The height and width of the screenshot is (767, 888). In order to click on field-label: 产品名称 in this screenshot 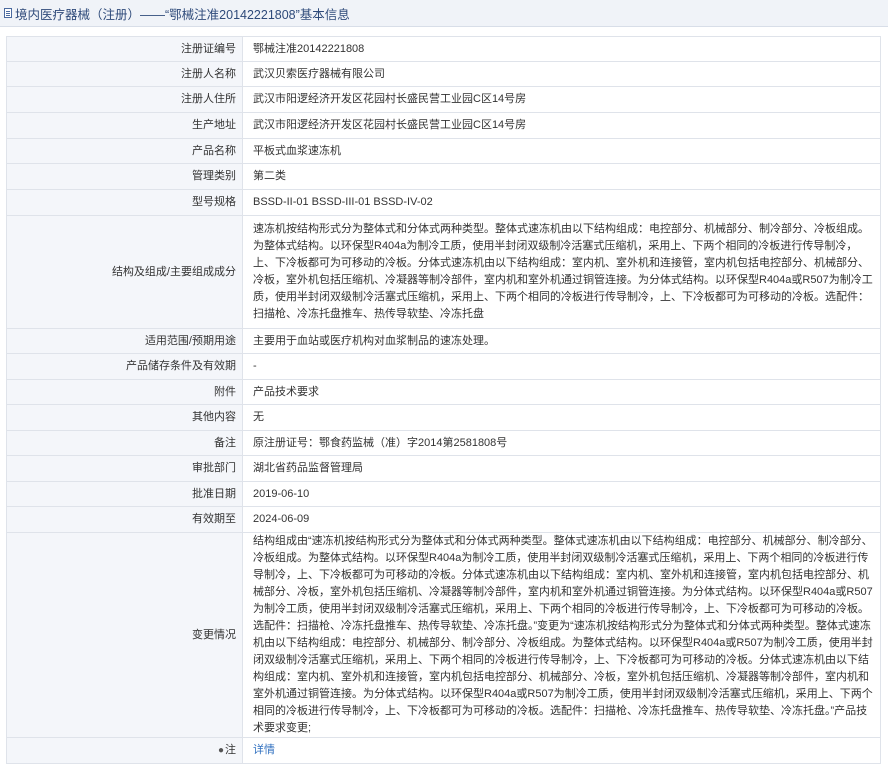, I will do `click(124, 151)`.